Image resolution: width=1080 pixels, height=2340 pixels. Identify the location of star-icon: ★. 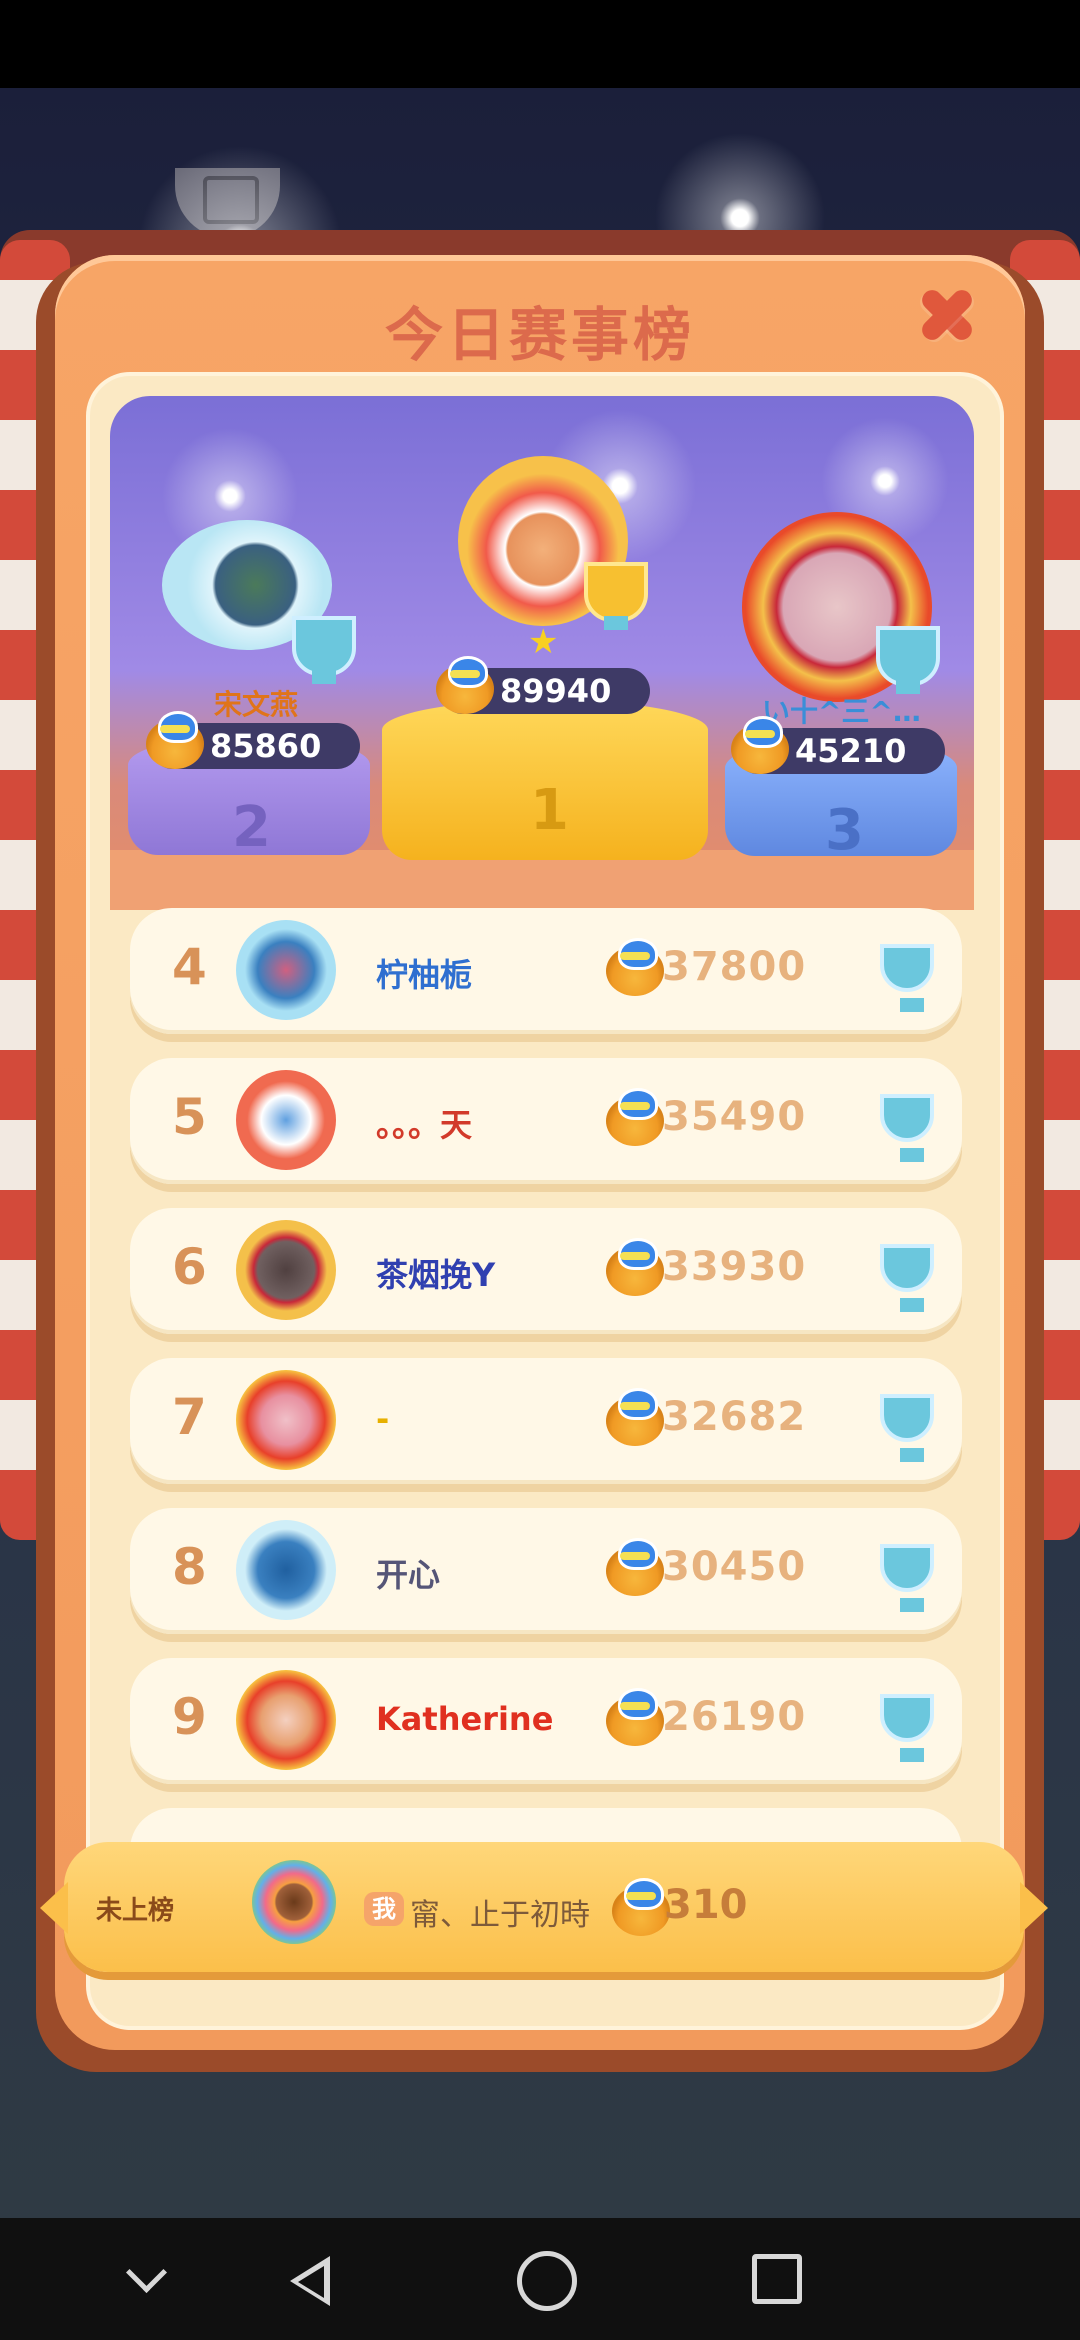
(543, 642).